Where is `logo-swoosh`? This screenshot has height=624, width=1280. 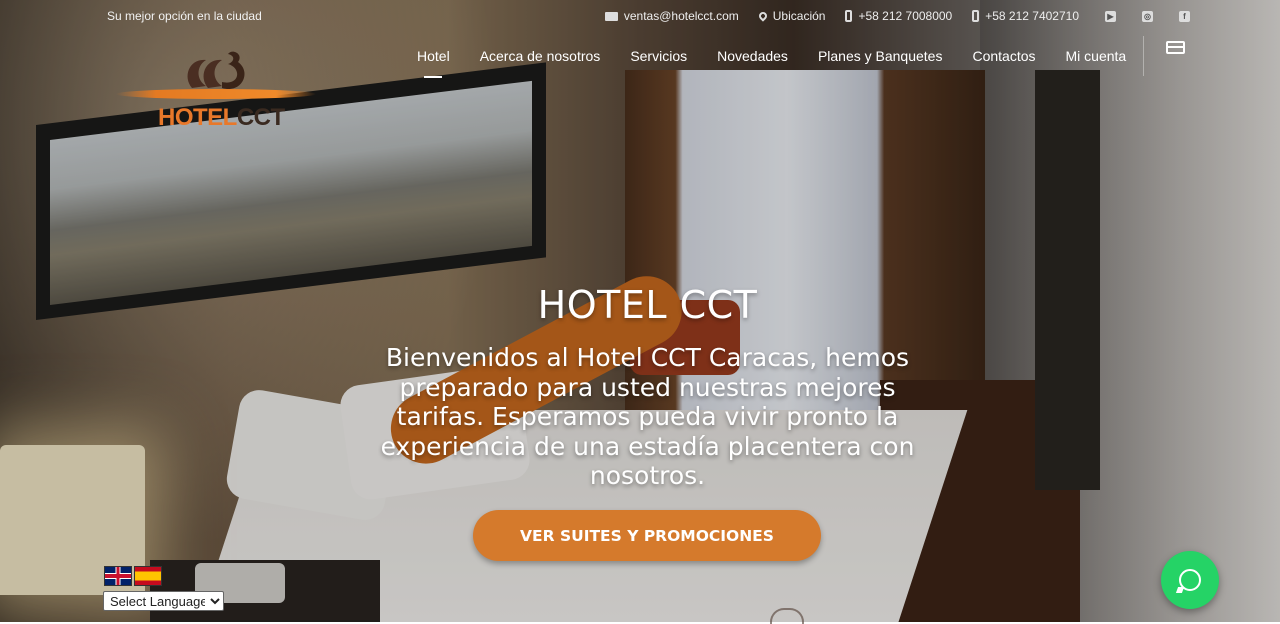
logo-swoosh is located at coordinates (216, 94).